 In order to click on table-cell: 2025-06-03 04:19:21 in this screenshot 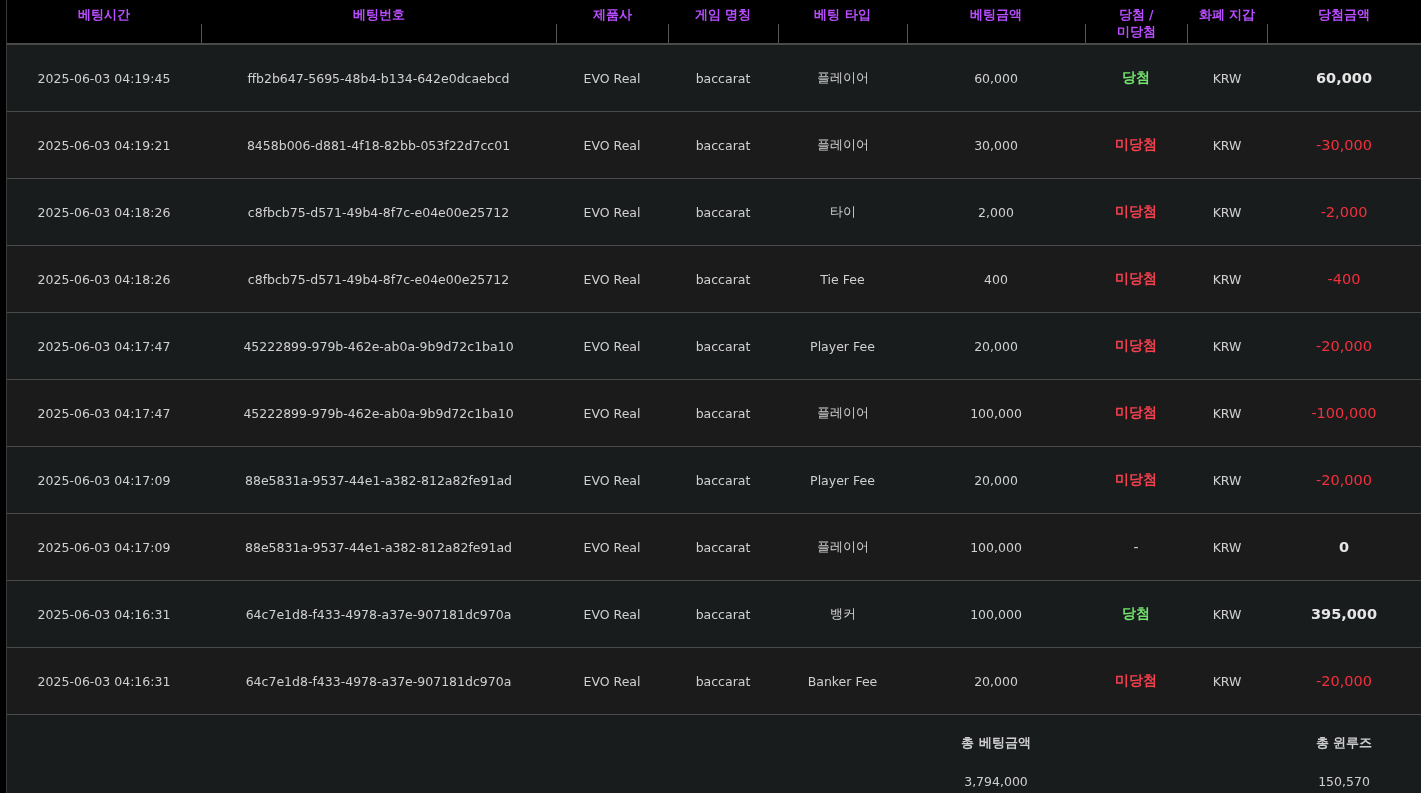, I will do `click(104, 145)`.